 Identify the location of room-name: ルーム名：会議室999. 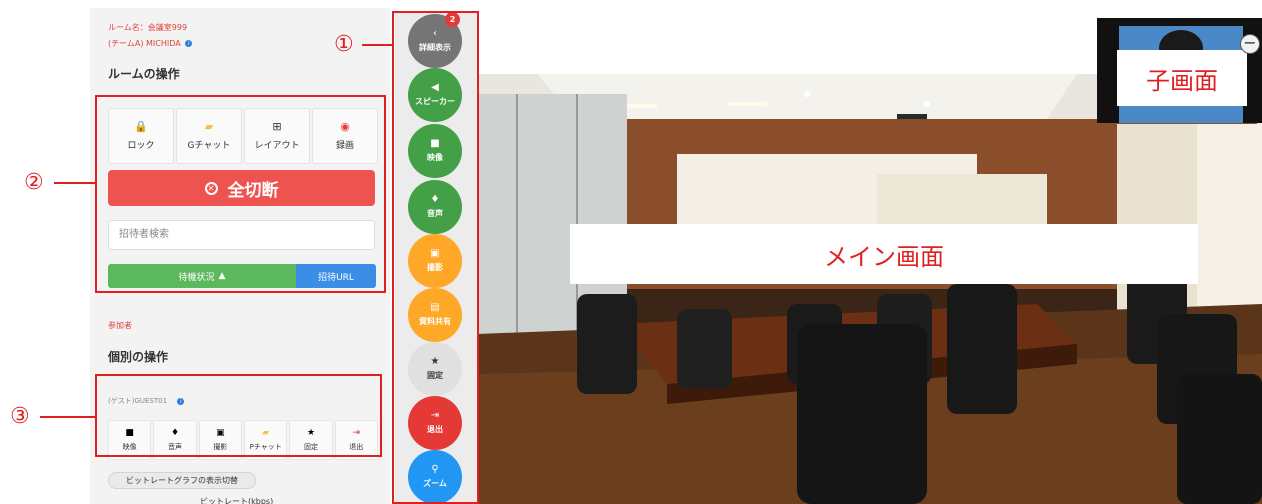
(148, 27).